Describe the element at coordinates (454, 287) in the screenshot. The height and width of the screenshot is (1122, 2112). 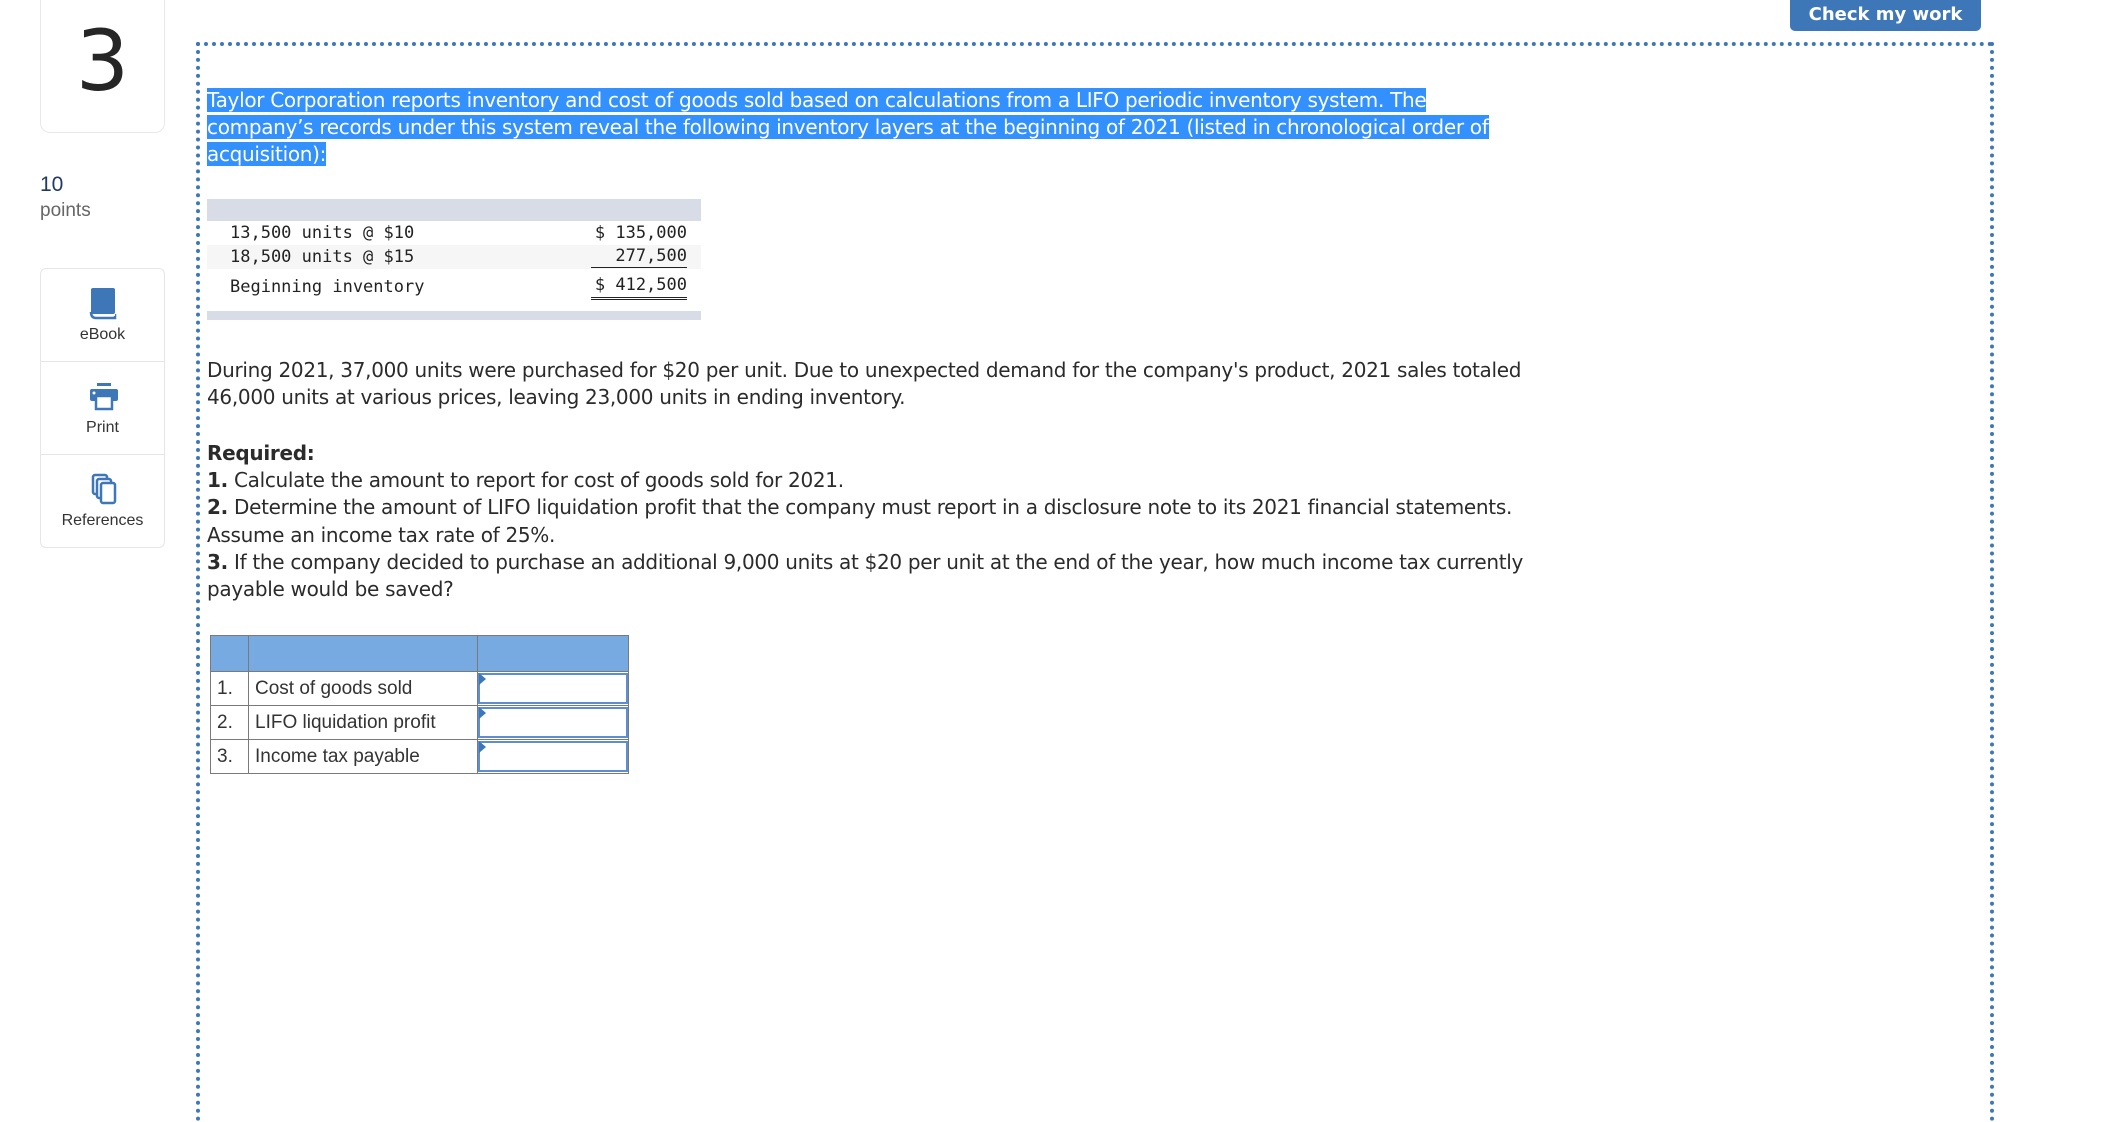
I see `table-total-row: Beginning inventory $ 412,500` at that location.